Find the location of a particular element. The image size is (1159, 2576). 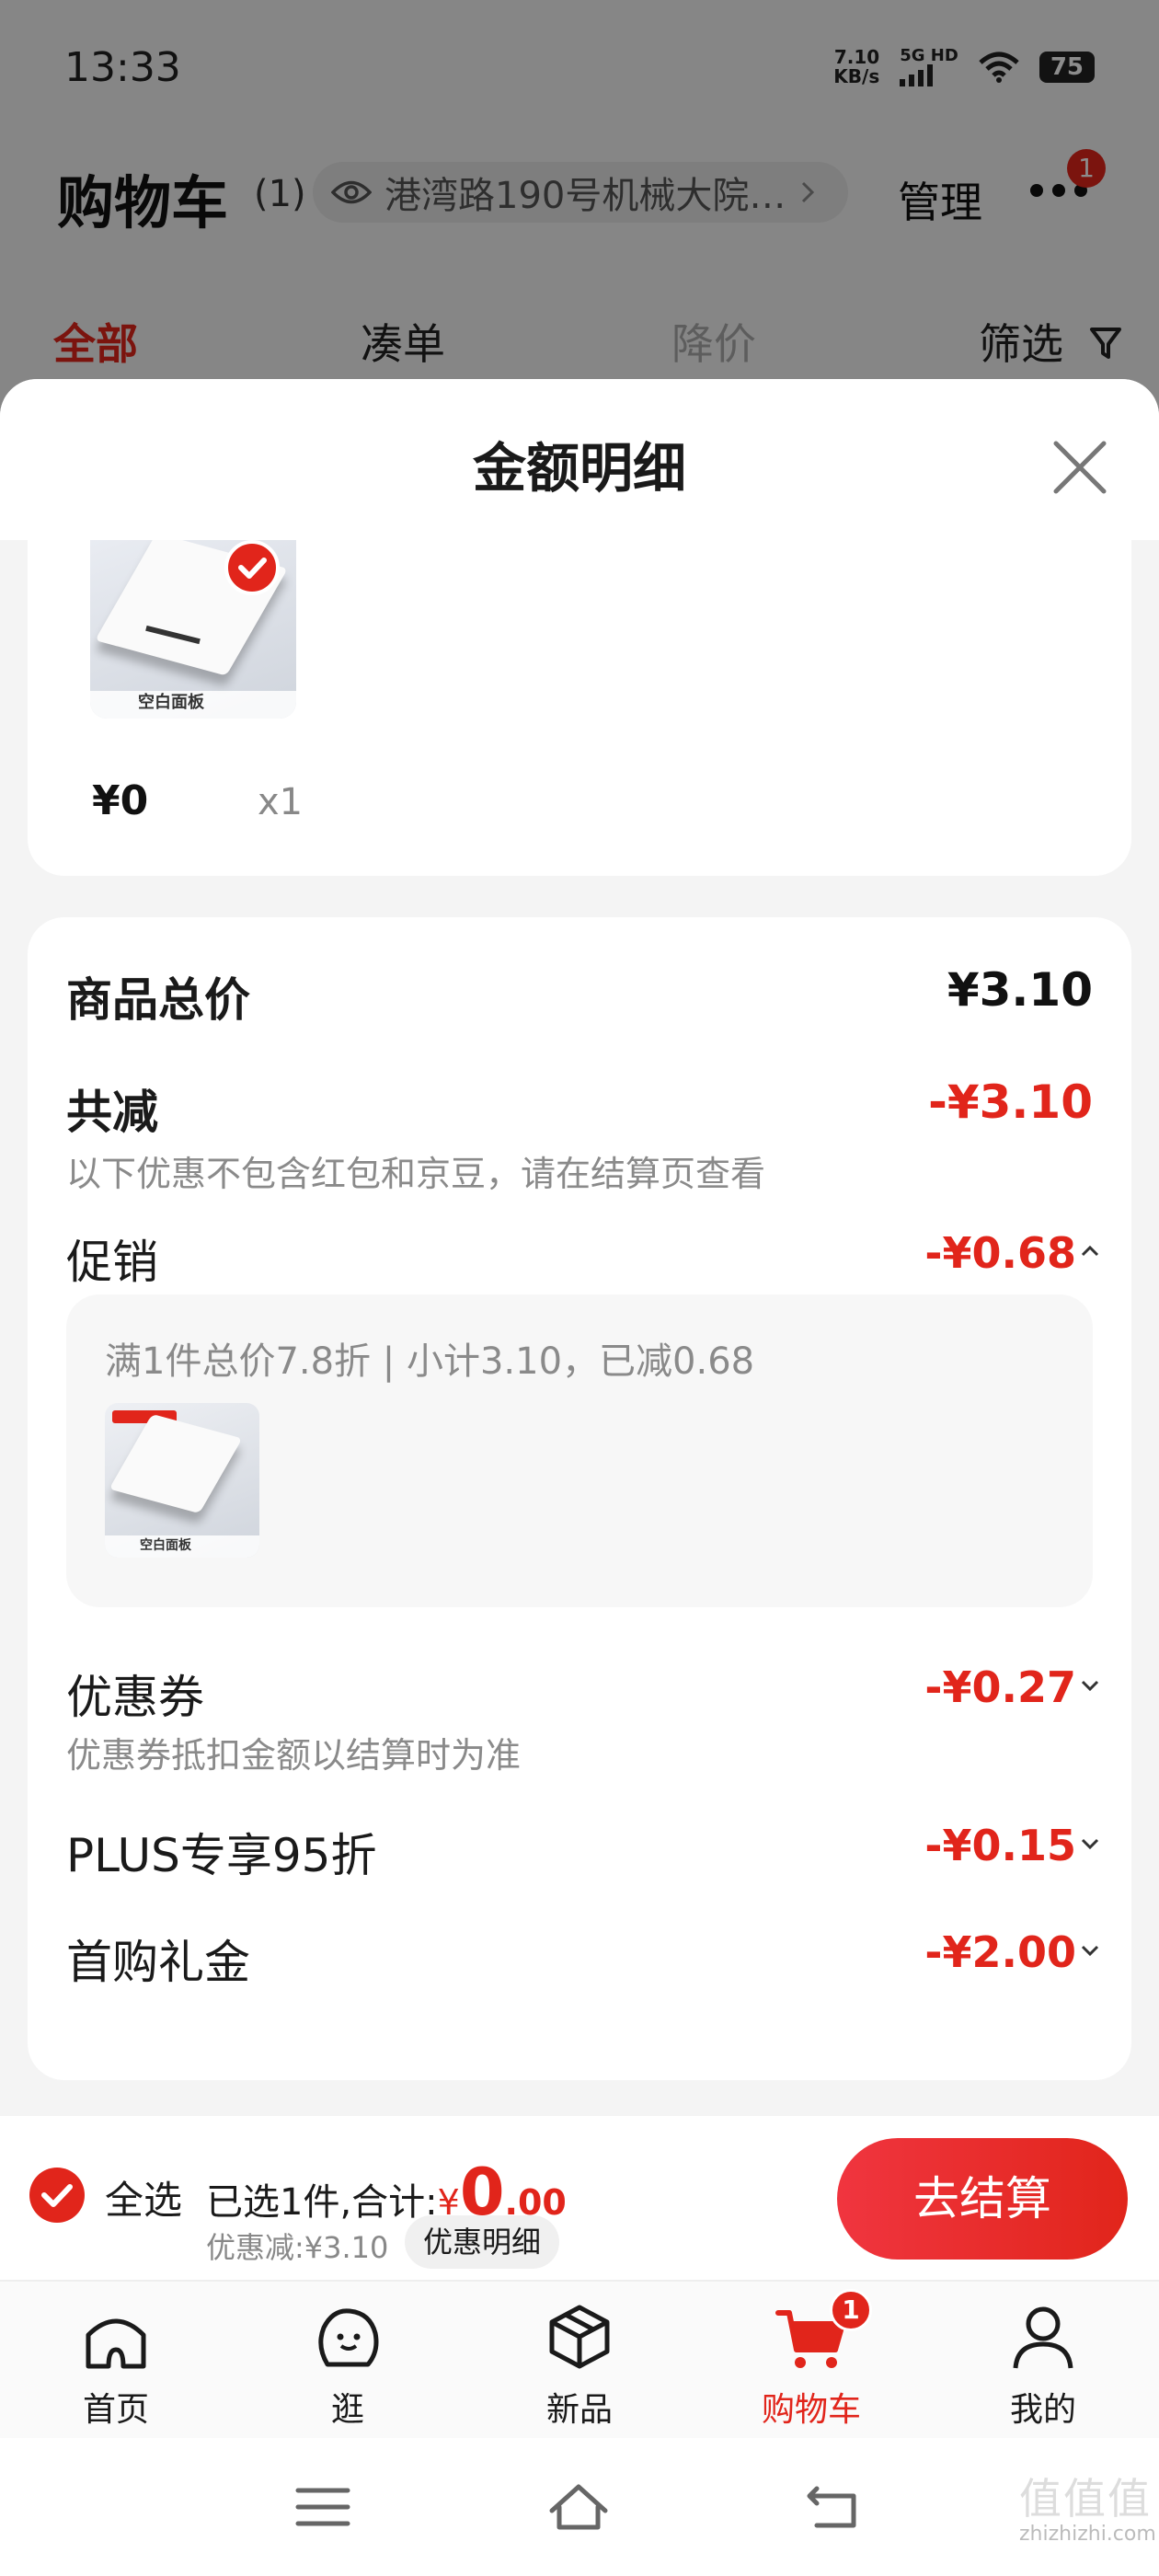

checkout-button: 去结算 is located at coordinates (982, 2199).